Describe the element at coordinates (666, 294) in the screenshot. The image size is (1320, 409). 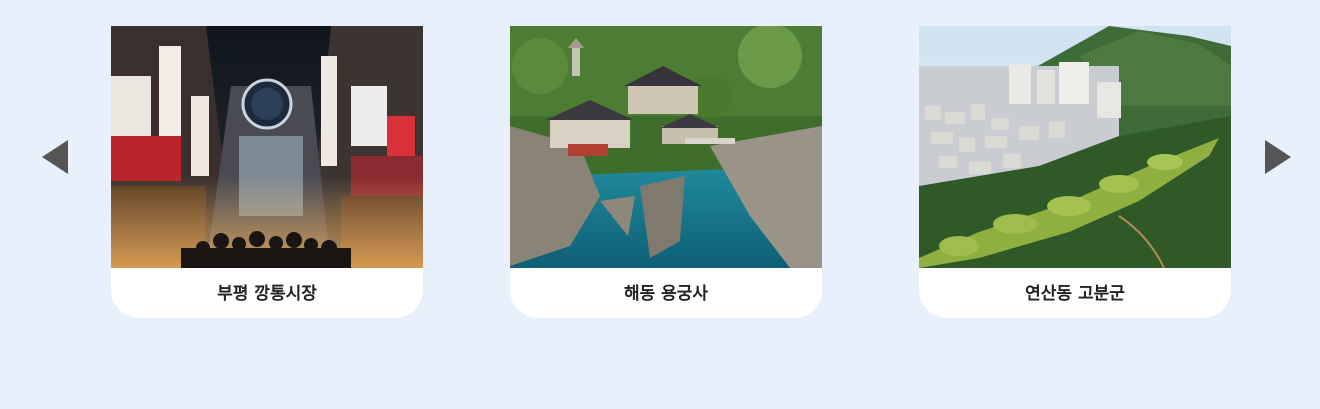
I see `card-caption: 해동 용궁사` at that location.